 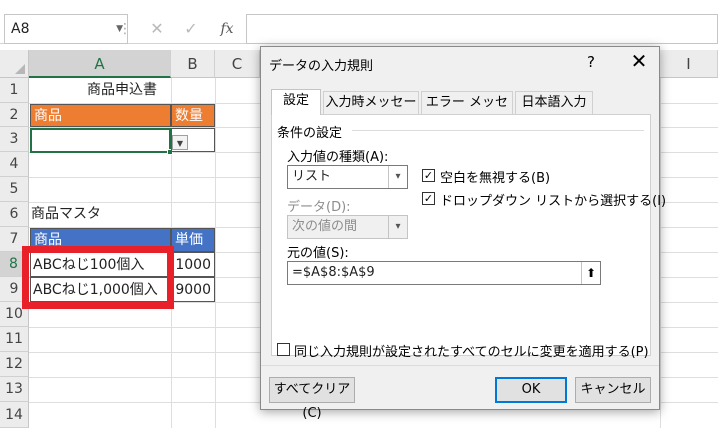 I want to click on row-header-13: 13, so click(x=14, y=389).